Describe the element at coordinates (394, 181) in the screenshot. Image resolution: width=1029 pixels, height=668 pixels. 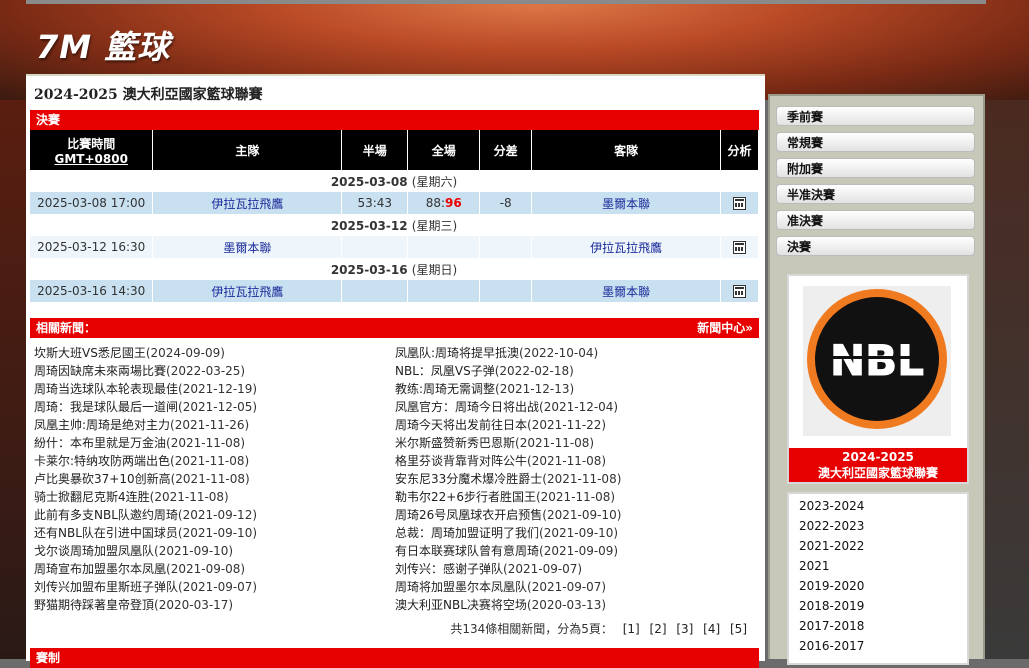
I see `date-header: 2025-03-08 (星期六)` at that location.